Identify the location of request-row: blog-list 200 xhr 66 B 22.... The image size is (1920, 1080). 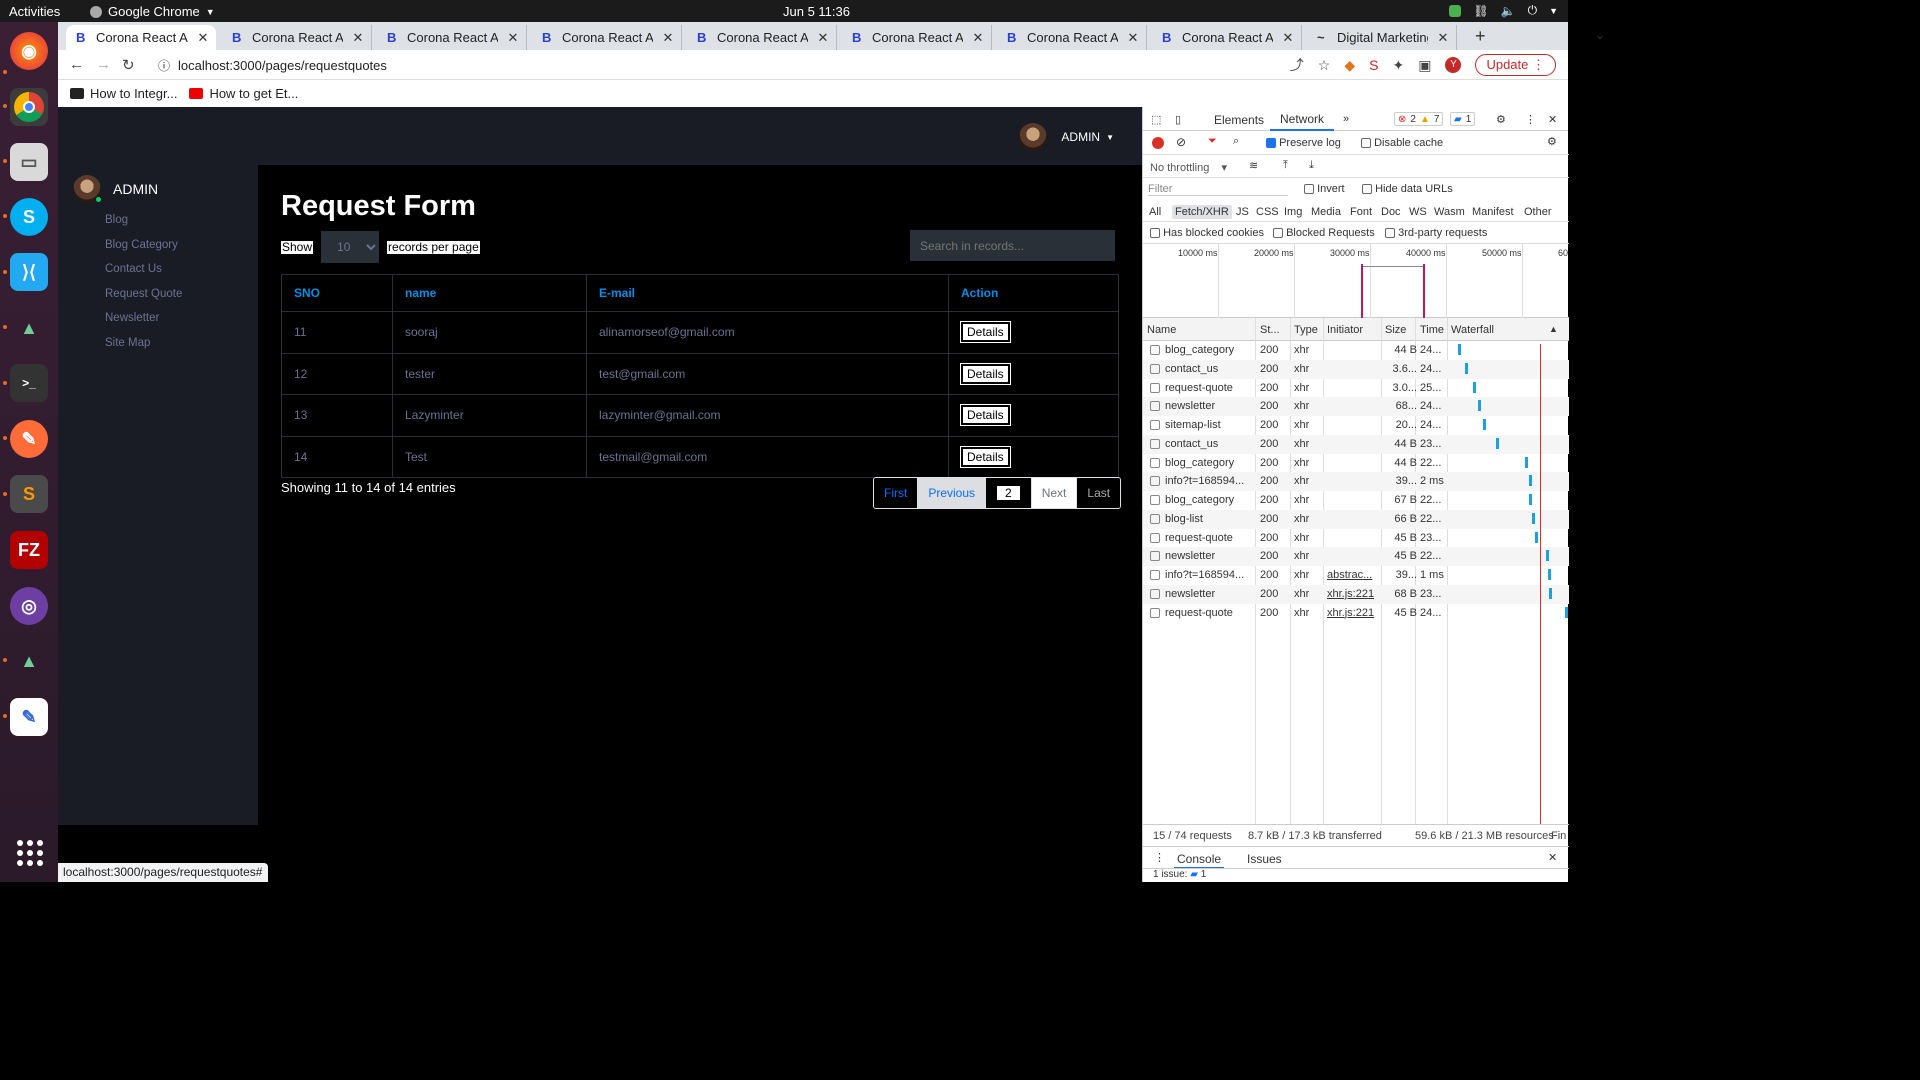
(1356, 519).